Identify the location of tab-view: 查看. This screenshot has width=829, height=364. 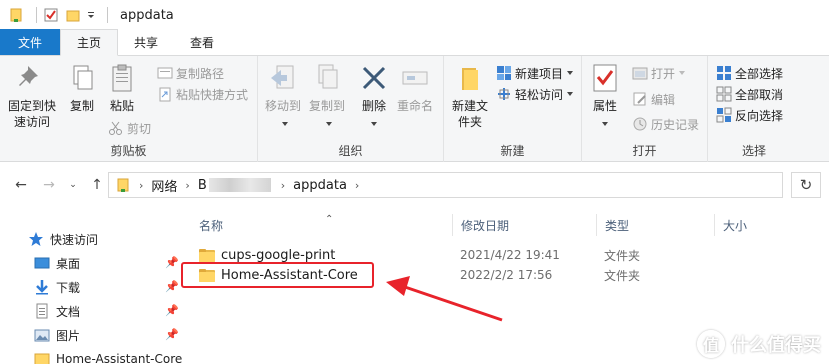
(202, 42).